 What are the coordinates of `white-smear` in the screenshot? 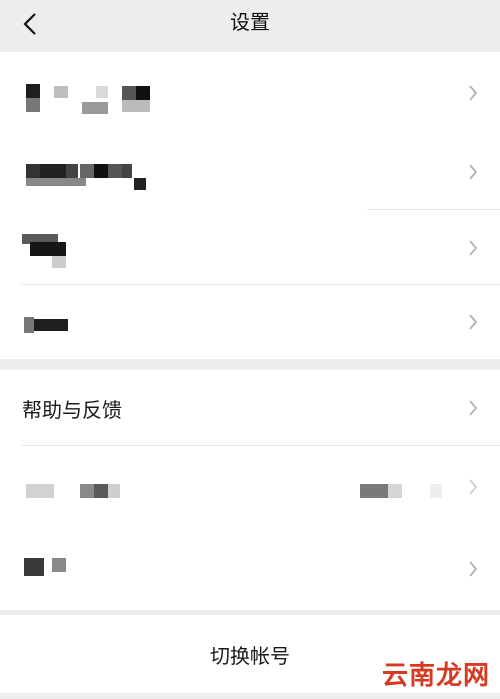 It's located at (185, 202).